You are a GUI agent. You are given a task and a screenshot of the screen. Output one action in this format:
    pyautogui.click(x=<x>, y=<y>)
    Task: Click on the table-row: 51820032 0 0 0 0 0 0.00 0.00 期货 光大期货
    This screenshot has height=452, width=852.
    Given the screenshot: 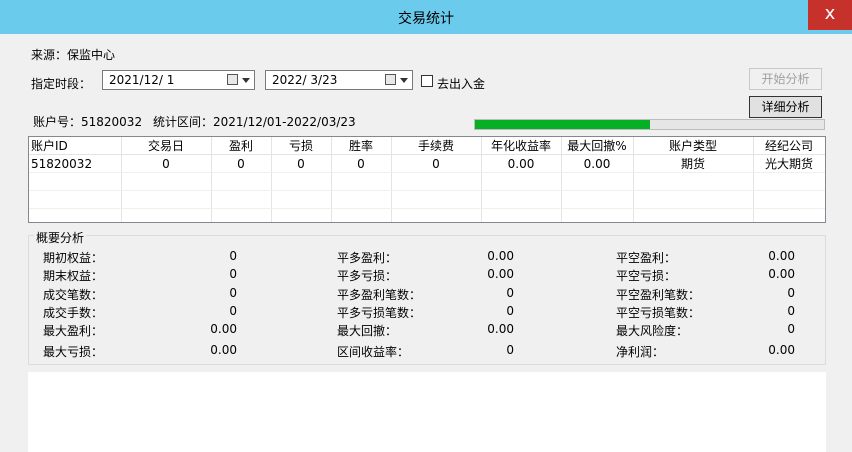 What is the action you would take?
    pyautogui.click(x=427, y=163)
    